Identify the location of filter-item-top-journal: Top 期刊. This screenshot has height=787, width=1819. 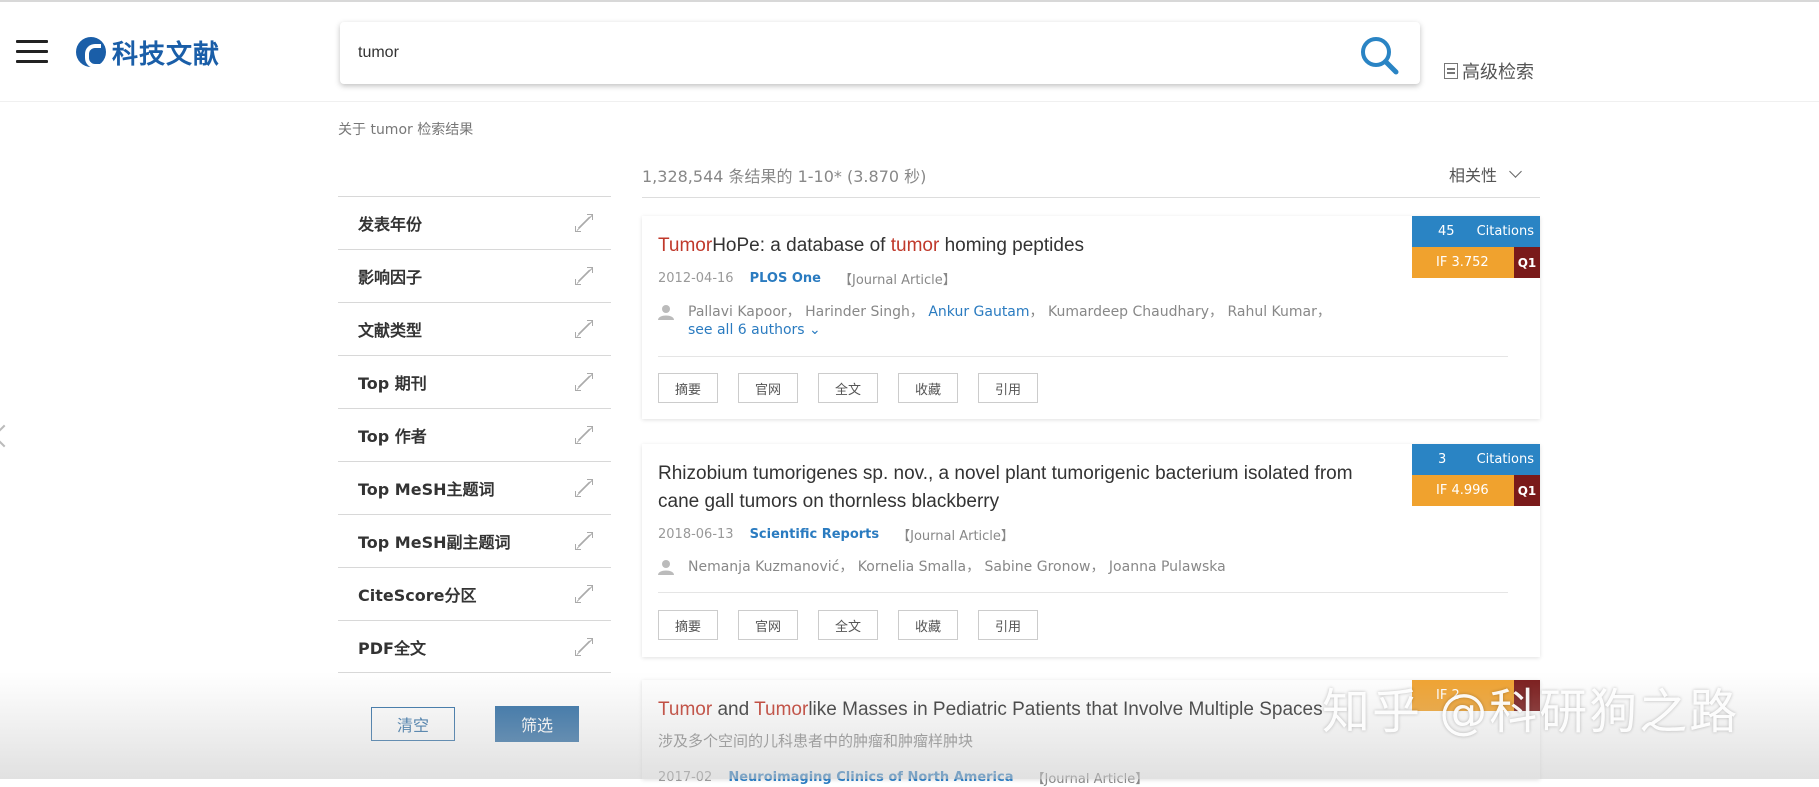
(474, 381).